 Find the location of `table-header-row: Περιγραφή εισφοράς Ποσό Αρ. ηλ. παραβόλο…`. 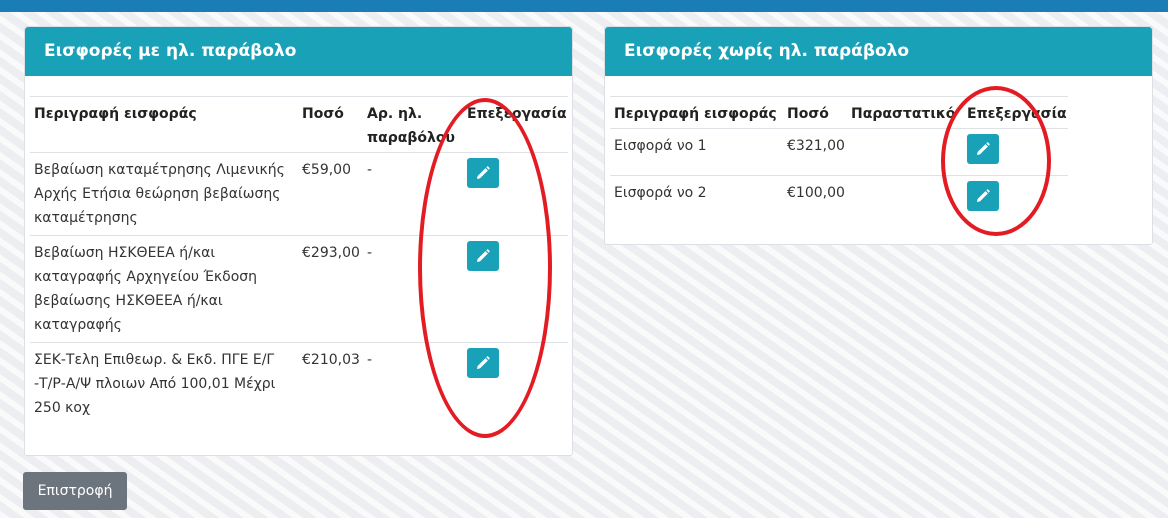

table-header-row: Περιγραφή εισφοράς Ποσό Αρ. ηλ. παραβόλο… is located at coordinates (299, 124).